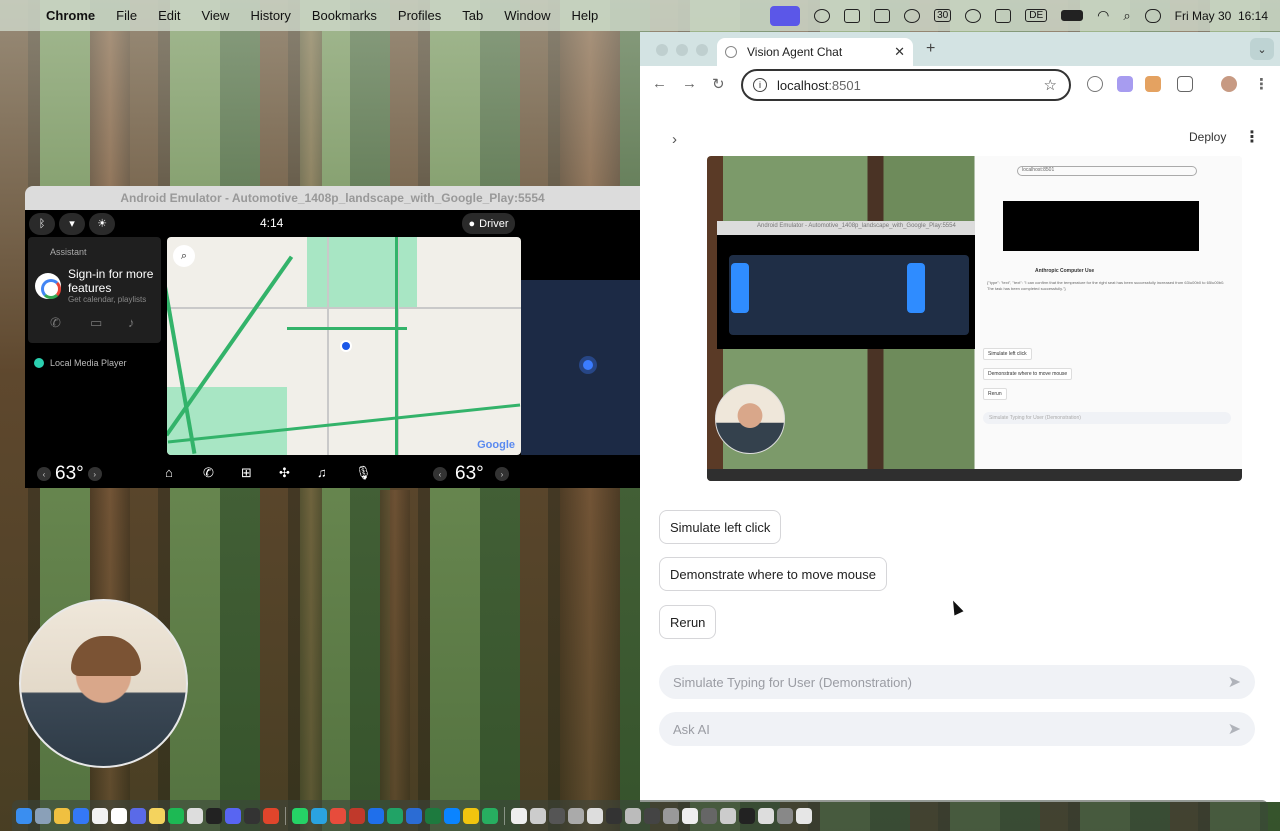  I want to click on sheets-icon, so click(395, 815).